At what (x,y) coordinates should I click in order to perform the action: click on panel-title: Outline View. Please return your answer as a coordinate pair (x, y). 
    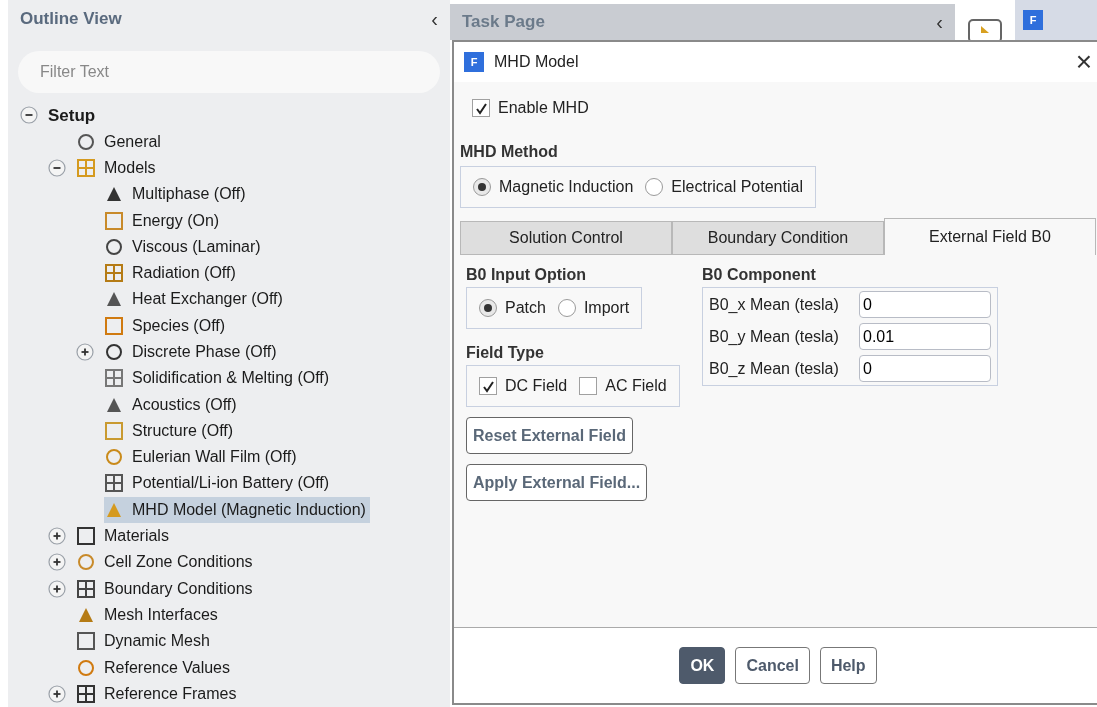
    Looking at the image, I should click on (71, 18).